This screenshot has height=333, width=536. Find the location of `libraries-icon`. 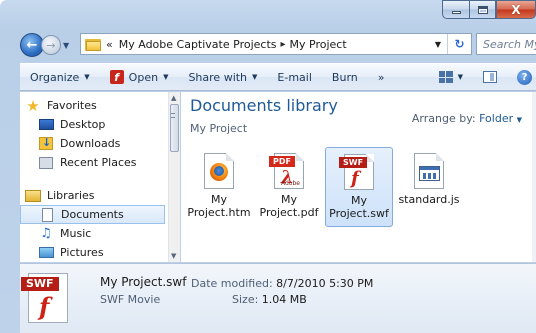

libraries-icon is located at coordinates (33, 196).